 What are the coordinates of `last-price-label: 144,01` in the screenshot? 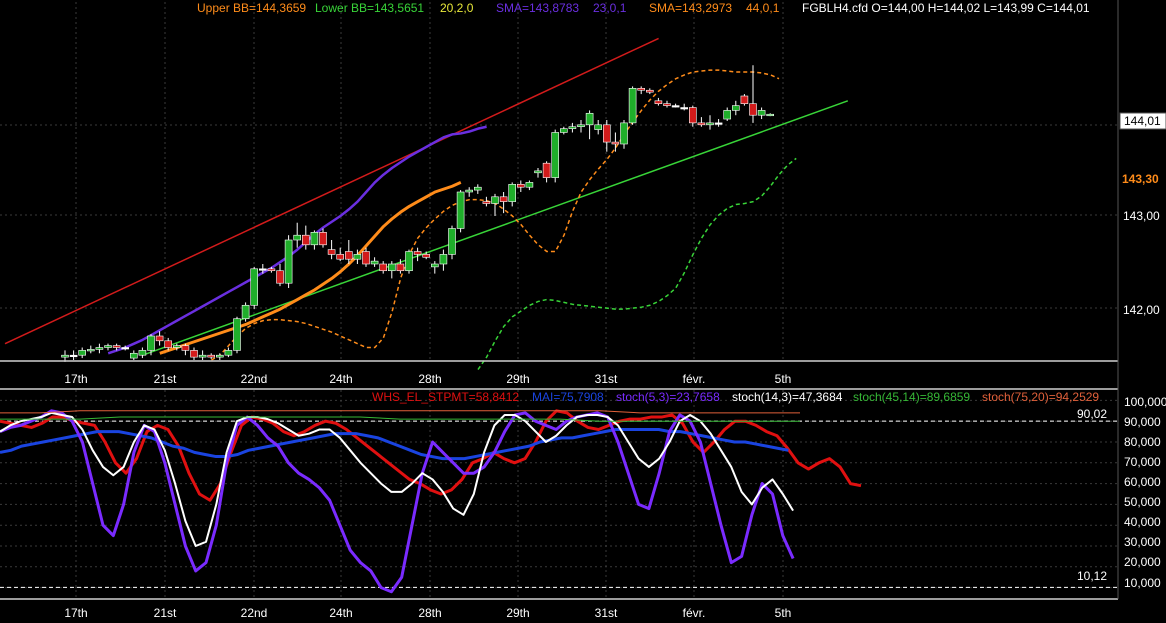 It's located at (1142, 121).